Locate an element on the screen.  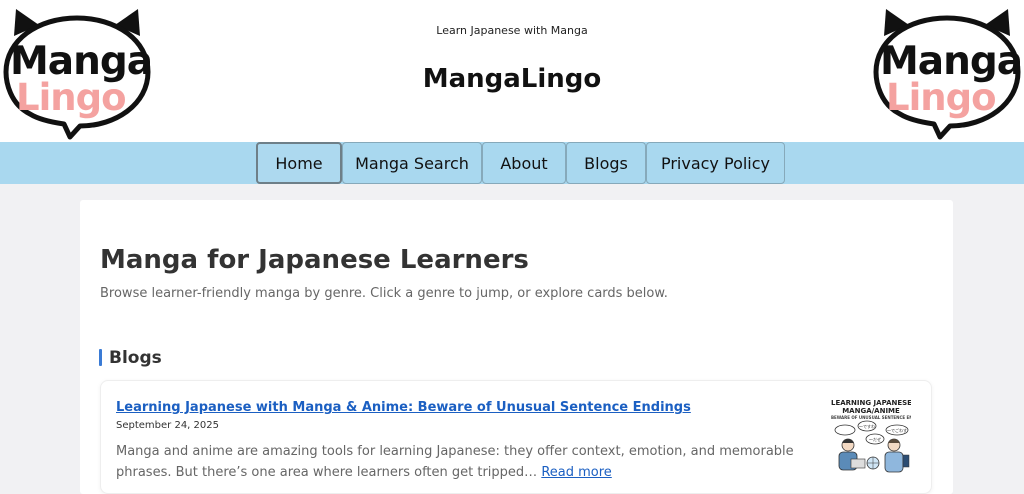
read-more-link: Read more is located at coordinates (576, 472).